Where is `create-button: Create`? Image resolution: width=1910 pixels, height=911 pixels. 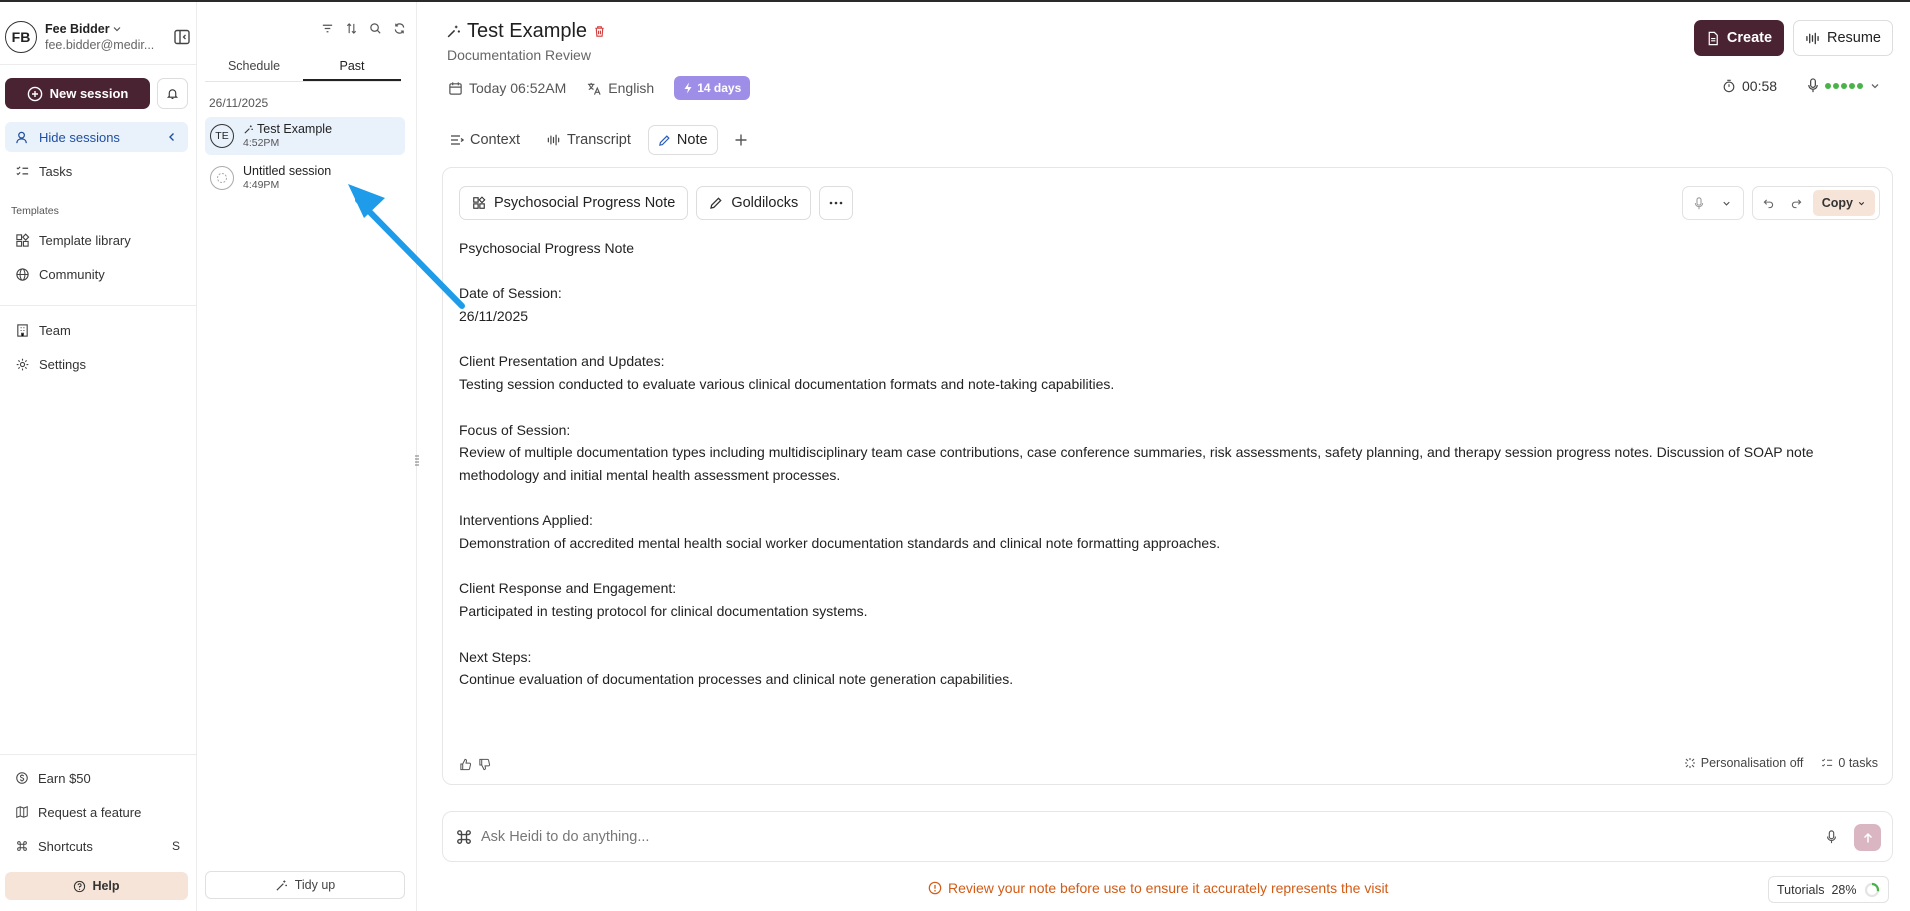
create-button: Create is located at coordinates (1739, 38).